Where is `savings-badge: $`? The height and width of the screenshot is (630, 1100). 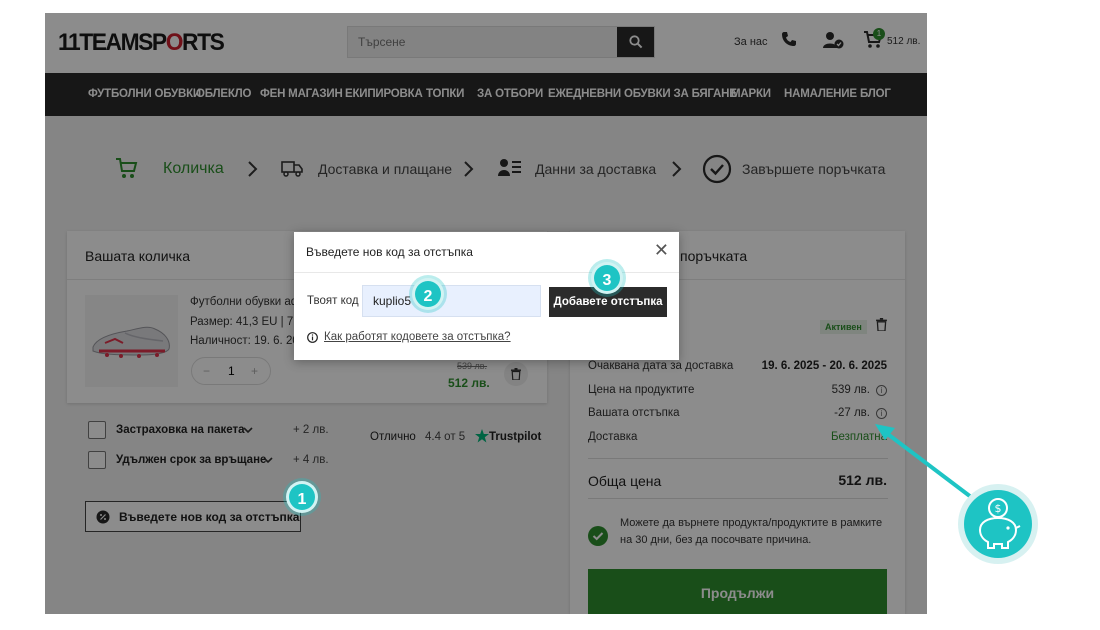
savings-badge: $ is located at coordinates (998, 524).